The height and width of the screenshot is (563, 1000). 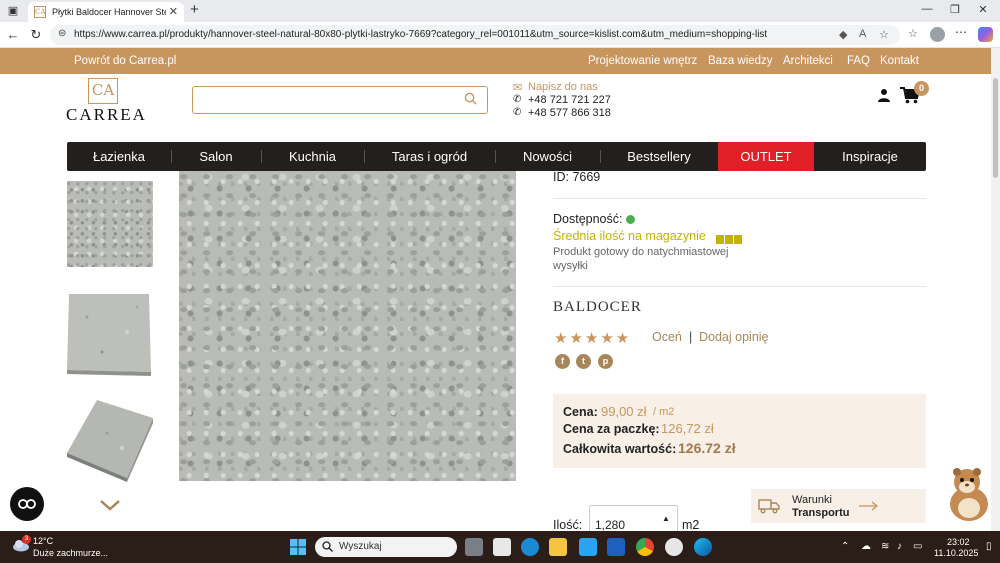 I want to click on brand-name: BALDOCER, so click(x=597, y=307).